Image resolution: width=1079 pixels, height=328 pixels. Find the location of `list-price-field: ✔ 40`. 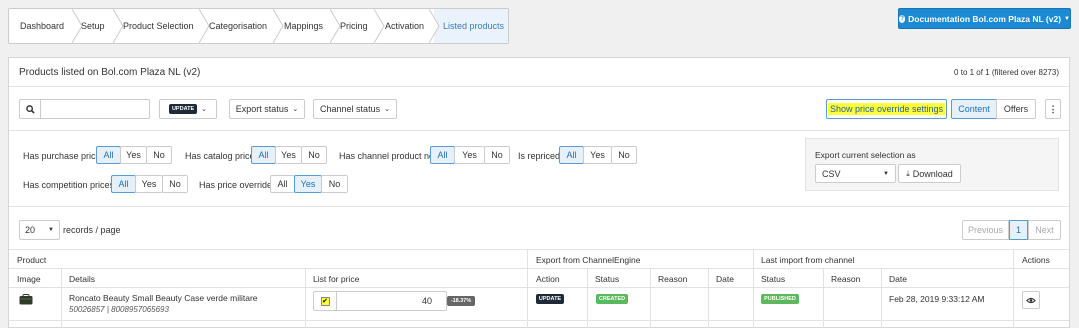

list-price-field: ✔ 40 is located at coordinates (380, 301).